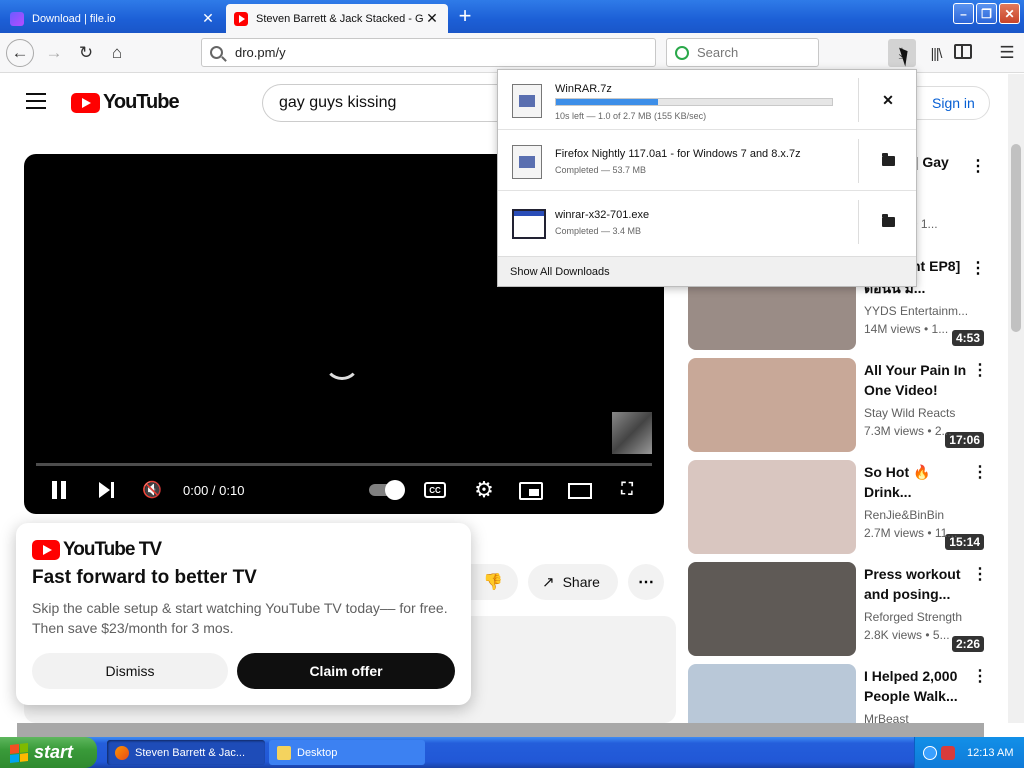 Image resolution: width=1024 pixels, height=768 pixels. Describe the element at coordinates (500, 730) in the screenshot. I see `horizontal-scrollbar` at that location.